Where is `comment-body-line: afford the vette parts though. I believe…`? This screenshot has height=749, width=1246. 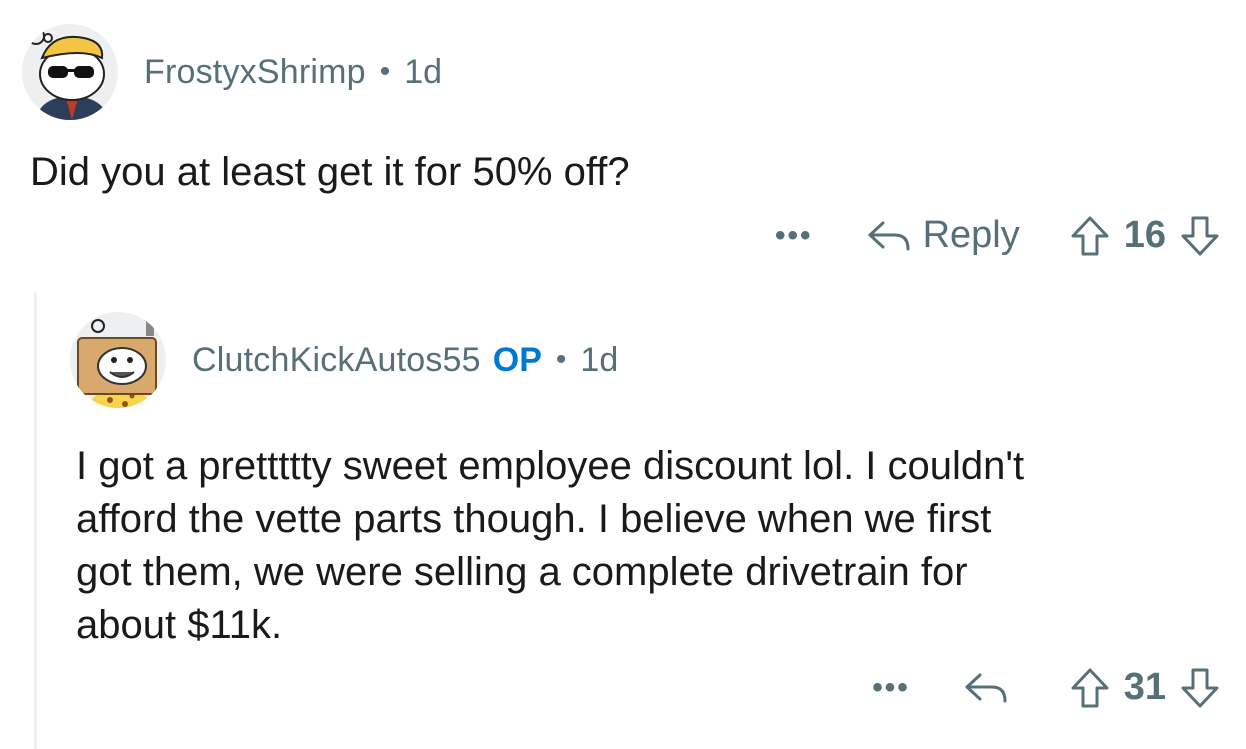 comment-body-line: afford the vette parts though. I believe… is located at coordinates (534, 519).